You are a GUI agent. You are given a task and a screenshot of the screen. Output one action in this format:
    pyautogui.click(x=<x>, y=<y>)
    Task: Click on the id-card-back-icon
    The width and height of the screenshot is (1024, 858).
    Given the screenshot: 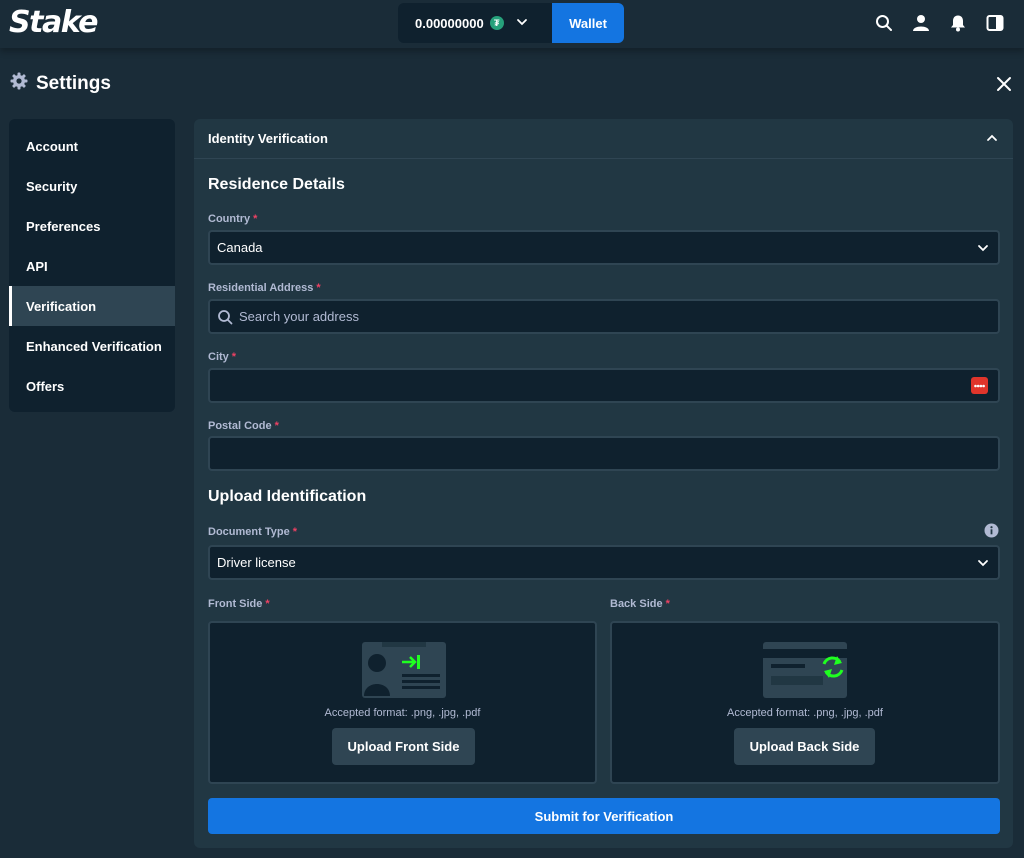 What is the action you would take?
    pyautogui.click(x=805, y=672)
    